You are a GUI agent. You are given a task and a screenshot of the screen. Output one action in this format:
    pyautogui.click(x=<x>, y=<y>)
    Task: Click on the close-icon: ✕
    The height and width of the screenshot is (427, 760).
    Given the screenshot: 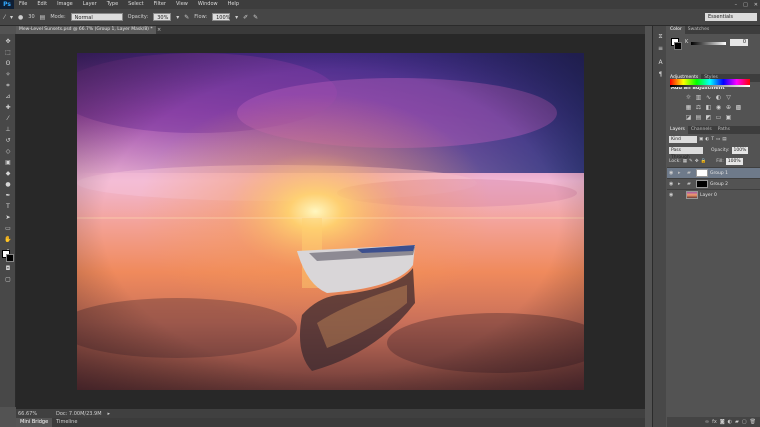 What is the action you would take?
    pyautogui.click(x=756, y=5)
    